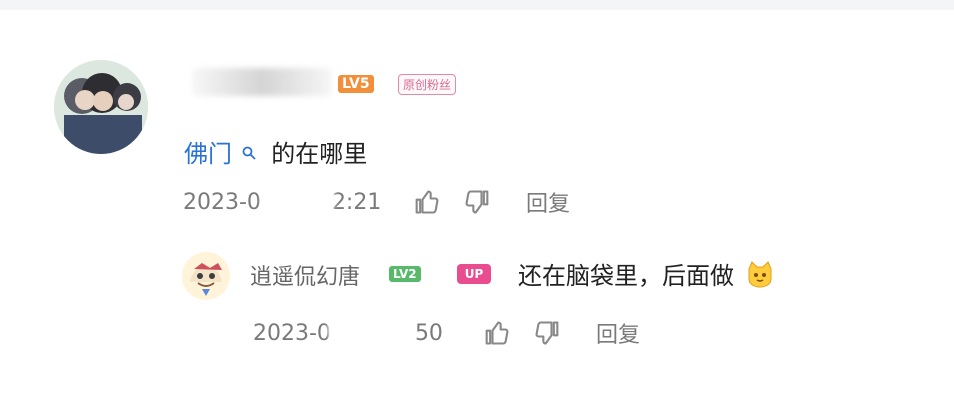 This screenshot has height=402, width=954. Describe the element at coordinates (474, 274) in the screenshot. I see `up-badge: UP` at that location.